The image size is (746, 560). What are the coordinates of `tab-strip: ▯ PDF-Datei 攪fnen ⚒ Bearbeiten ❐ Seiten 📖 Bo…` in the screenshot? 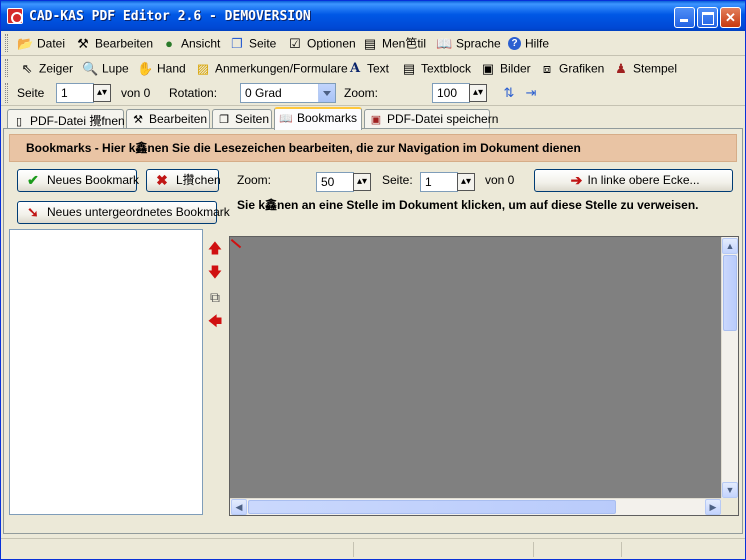 It's located at (373, 118).